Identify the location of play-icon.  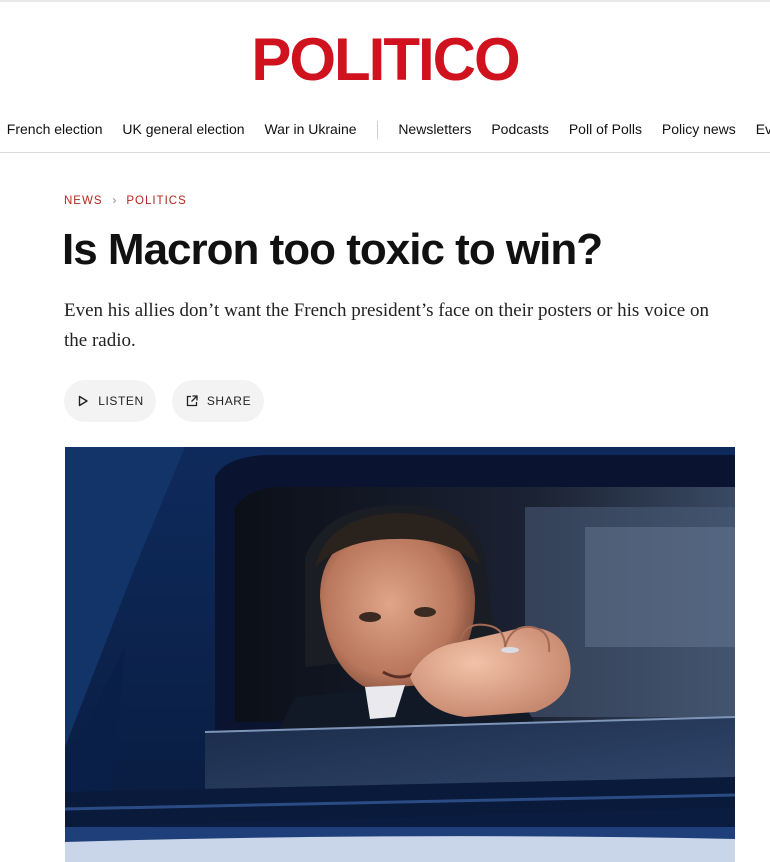
(83, 401).